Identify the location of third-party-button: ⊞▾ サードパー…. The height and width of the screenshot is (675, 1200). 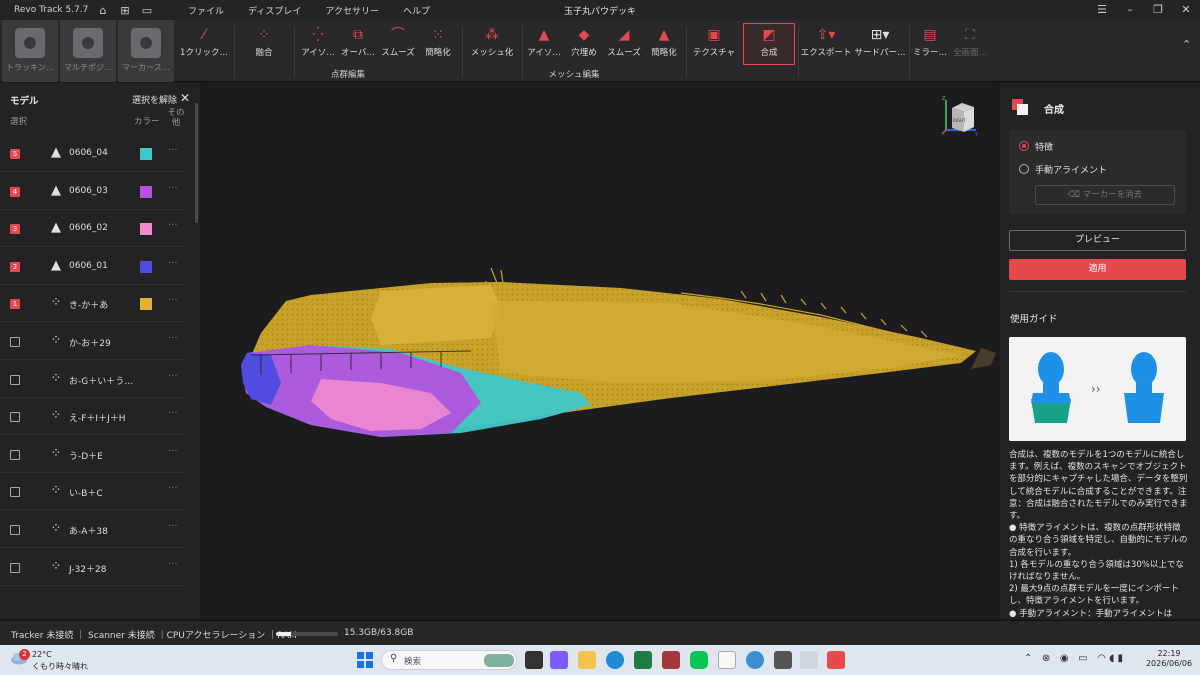
(880, 44).